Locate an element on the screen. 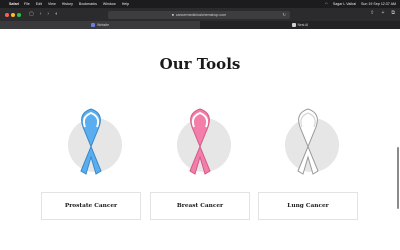 The height and width of the screenshot is (250, 400). prostate-ribbon-icon is located at coordinates (91, 140).